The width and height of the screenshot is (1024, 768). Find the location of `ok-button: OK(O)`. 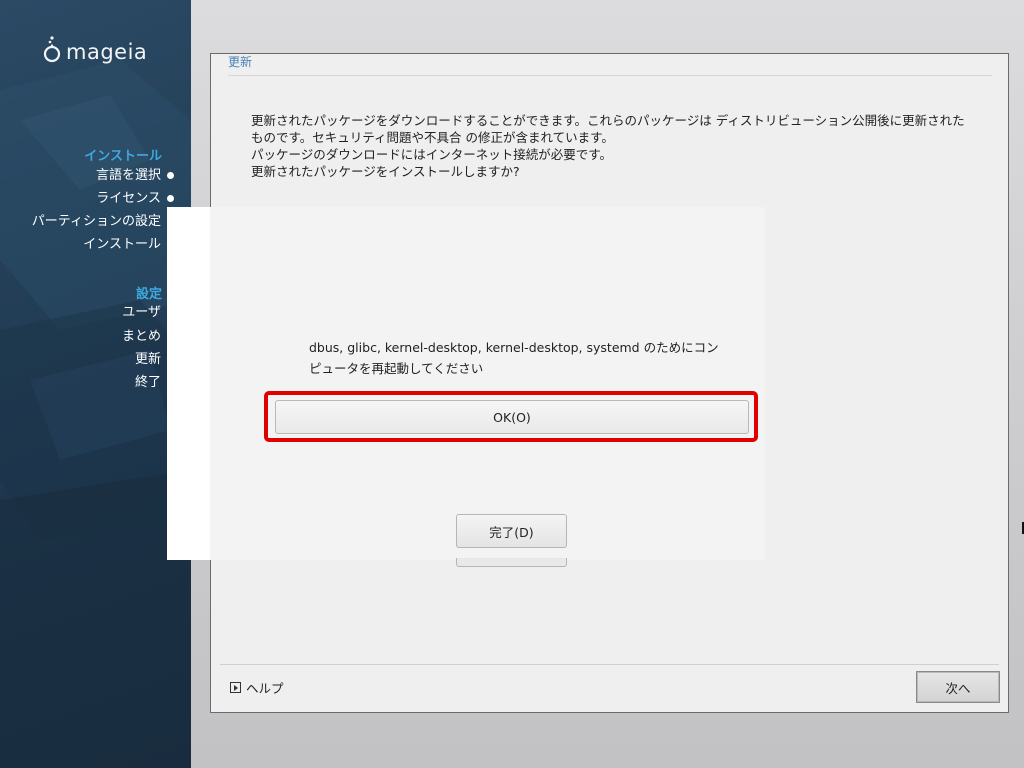

ok-button: OK(O) is located at coordinates (512, 417).